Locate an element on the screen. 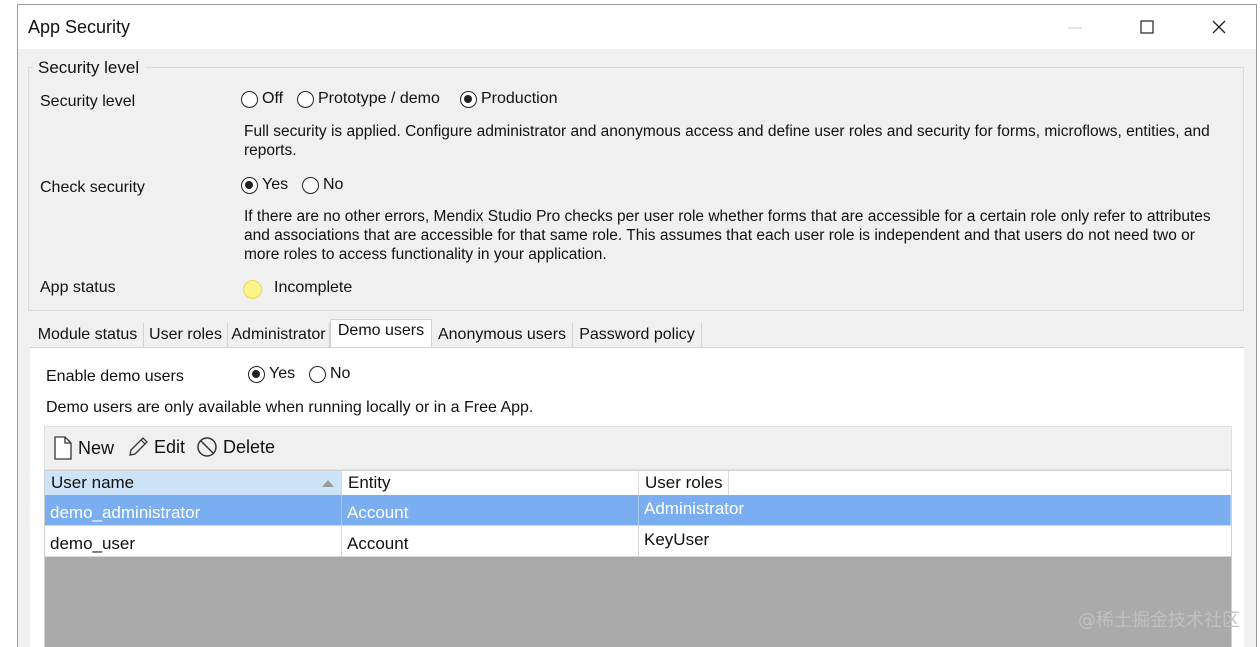  radio-off-circle is located at coordinates (249, 99).